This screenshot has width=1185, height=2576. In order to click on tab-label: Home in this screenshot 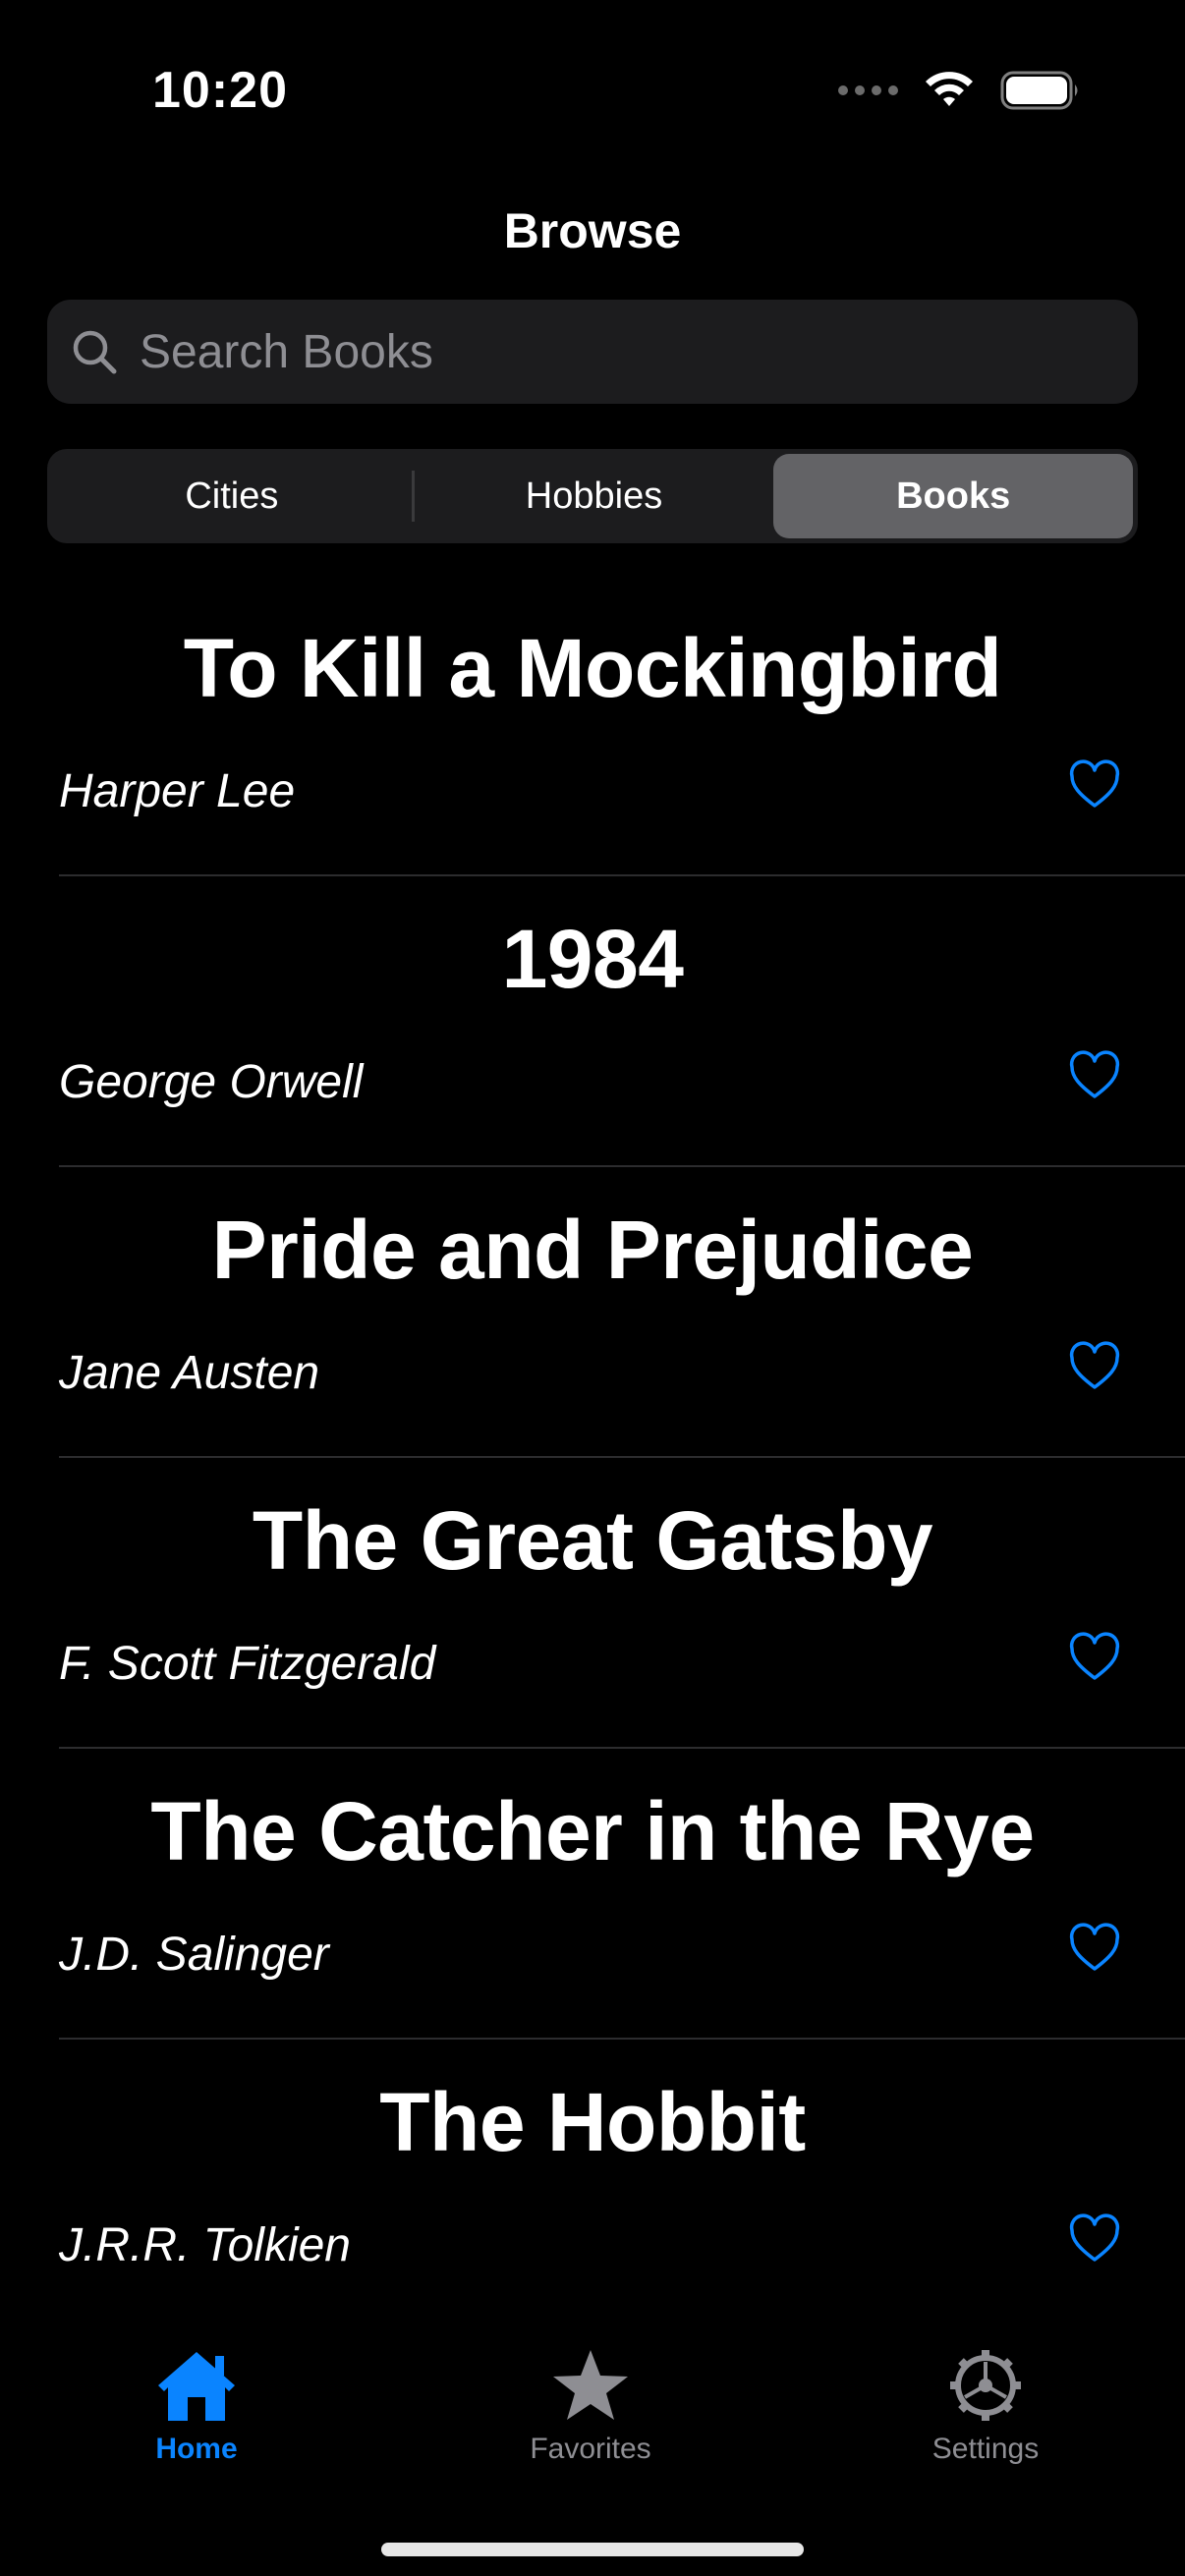, I will do `click(197, 2449)`.